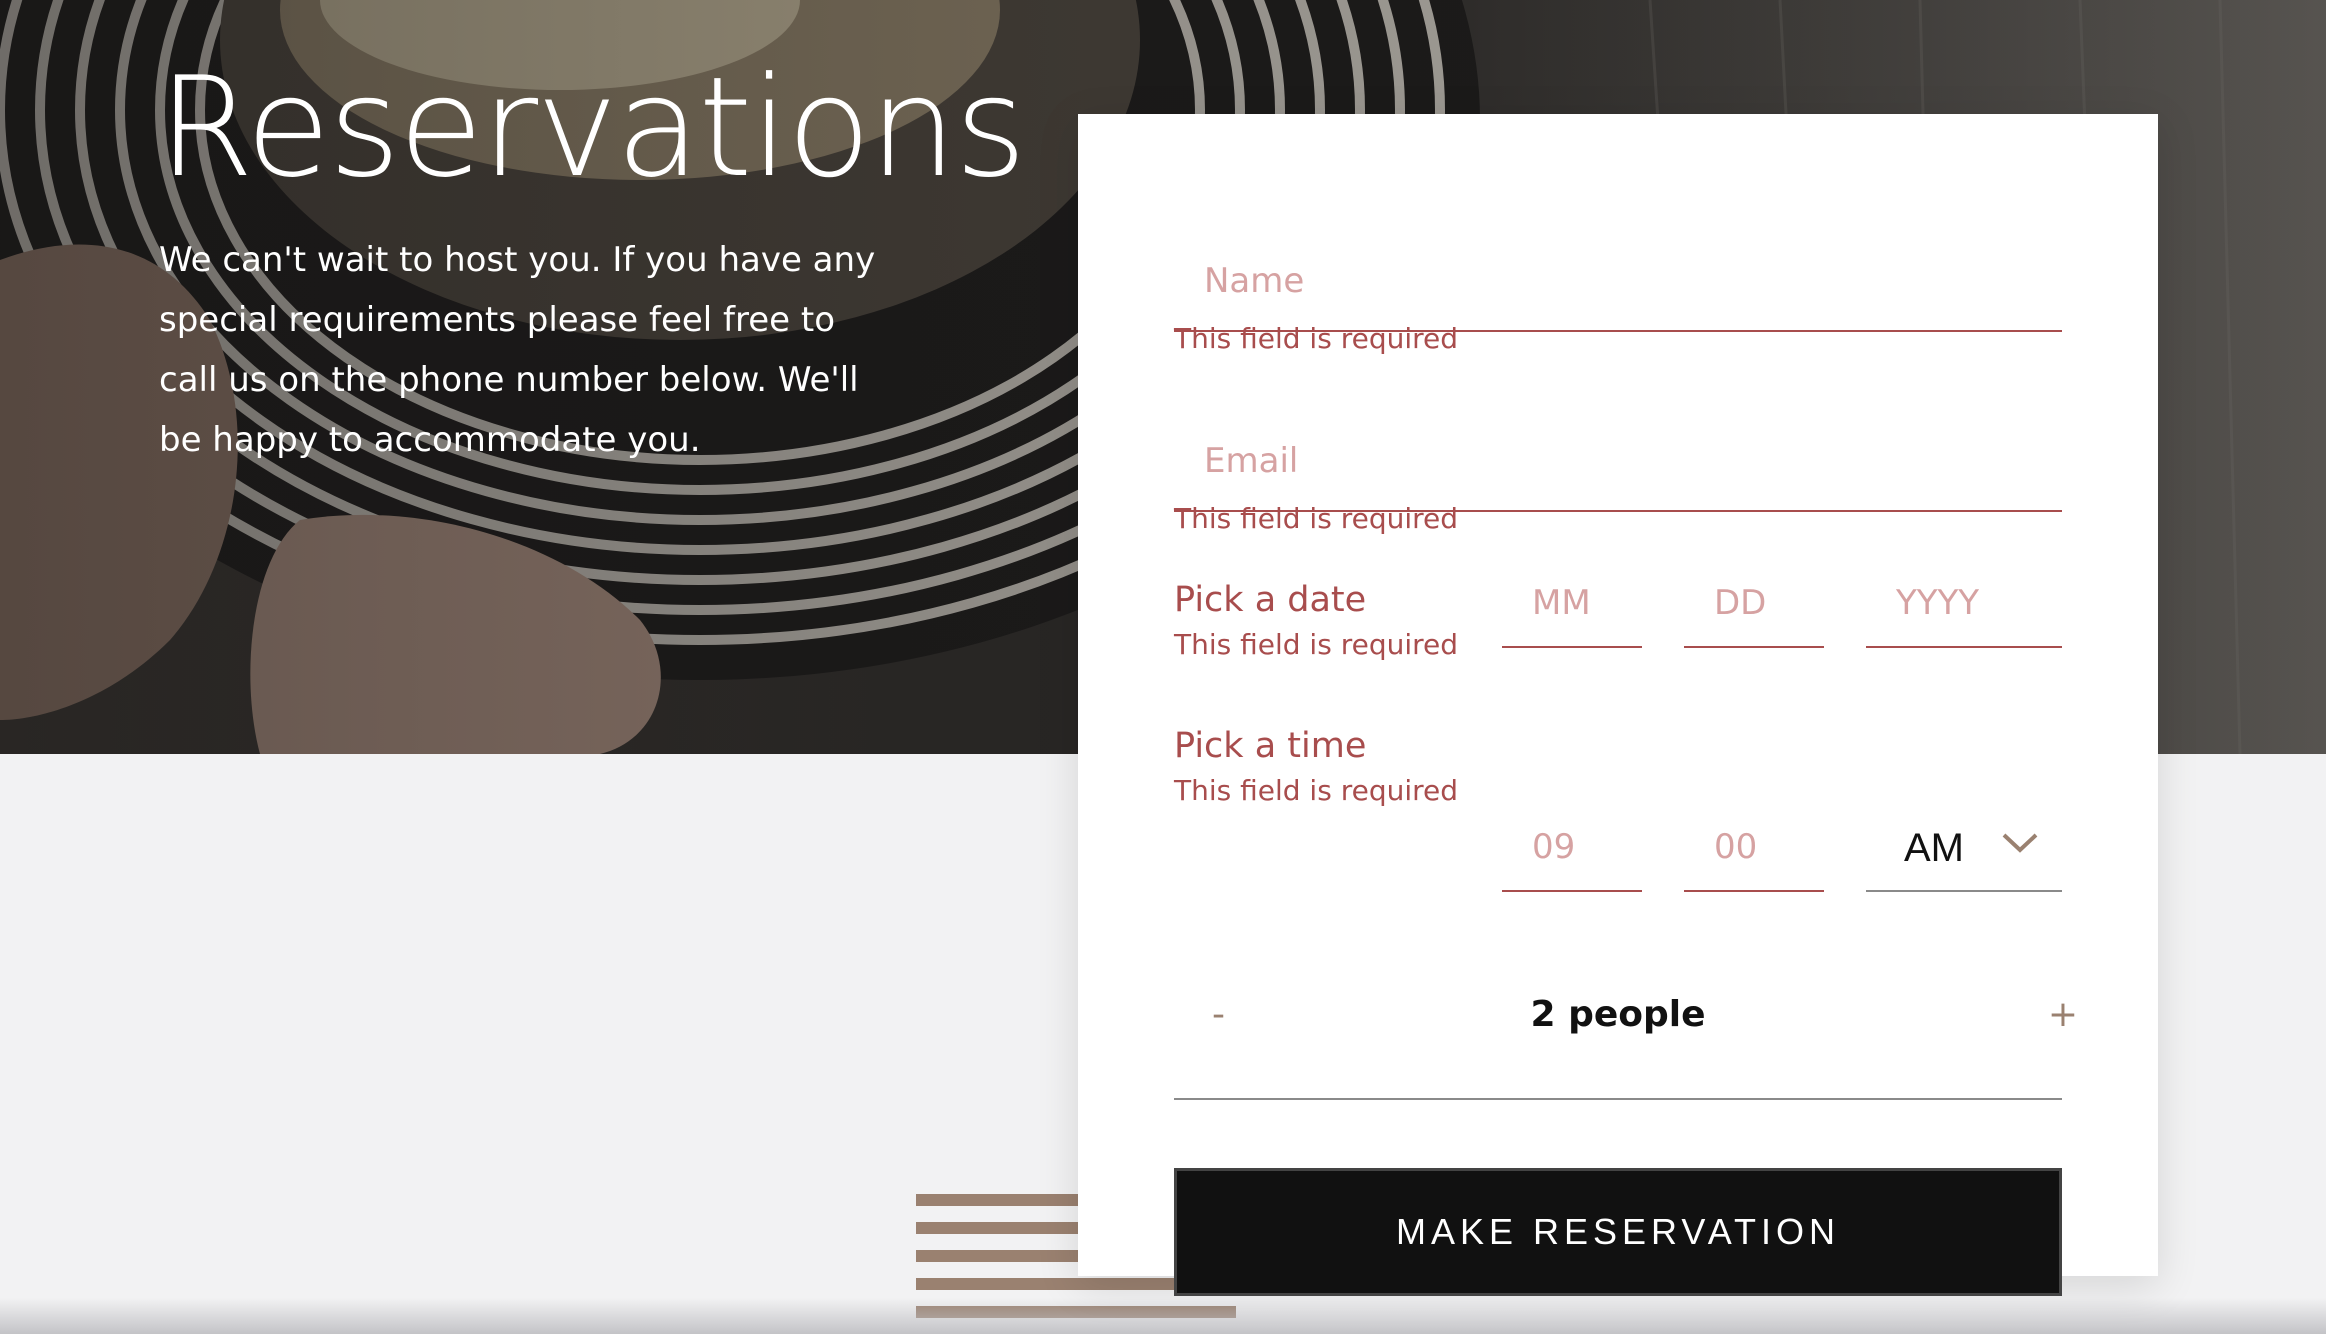 This screenshot has height=1334, width=2326. What do you see at coordinates (1270, 746) in the screenshot?
I see `time-label: Pick a time` at bounding box center [1270, 746].